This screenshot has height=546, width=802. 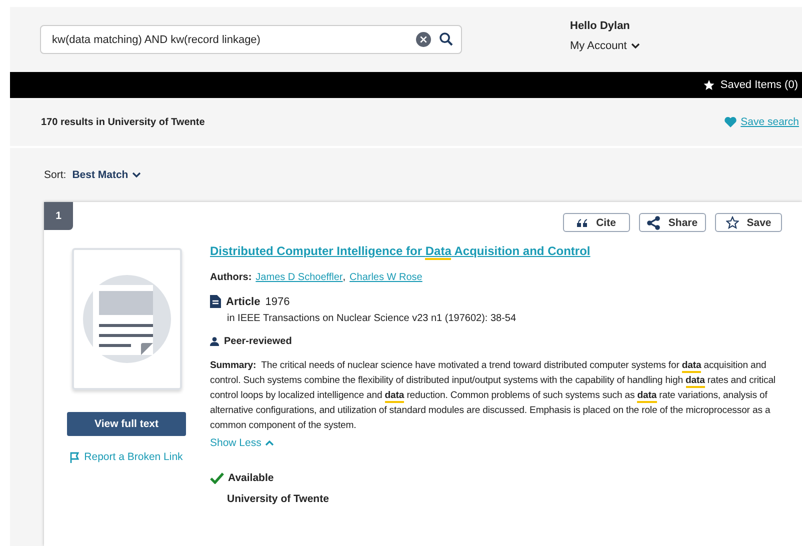 What do you see at coordinates (100, 175) in the screenshot?
I see `sort-dropdown: Best Match` at bounding box center [100, 175].